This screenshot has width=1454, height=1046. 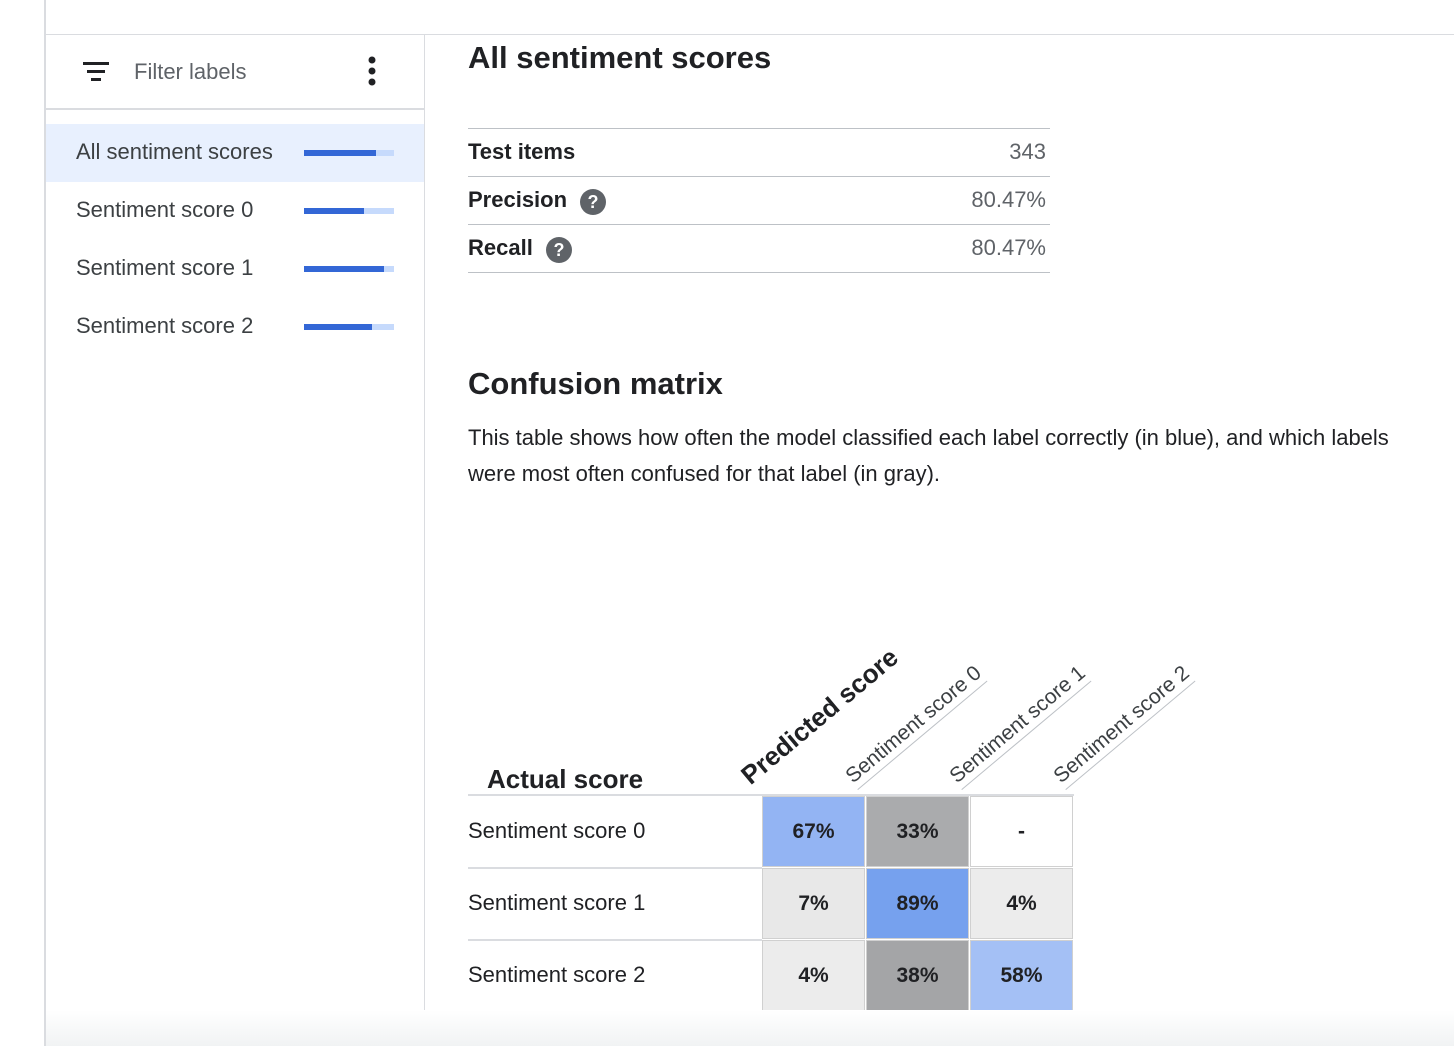 I want to click on matrix-cell: 89%, so click(x=917, y=903).